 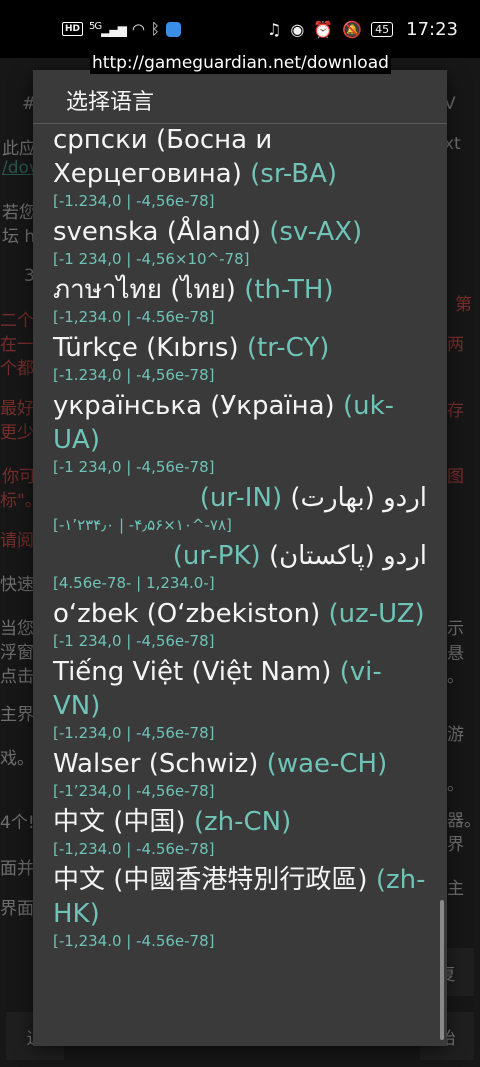 What do you see at coordinates (316, 232) in the screenshot?
I see `language-code: (sv-AX)` at bounding box center [316, 232].